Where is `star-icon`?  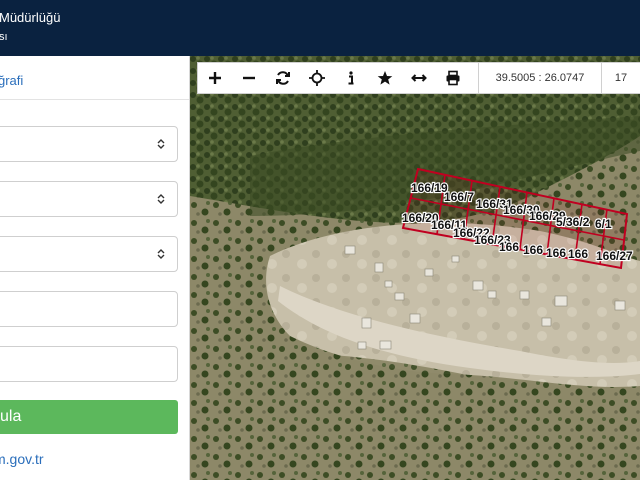 star-icon is located at coordinates (385, 78).